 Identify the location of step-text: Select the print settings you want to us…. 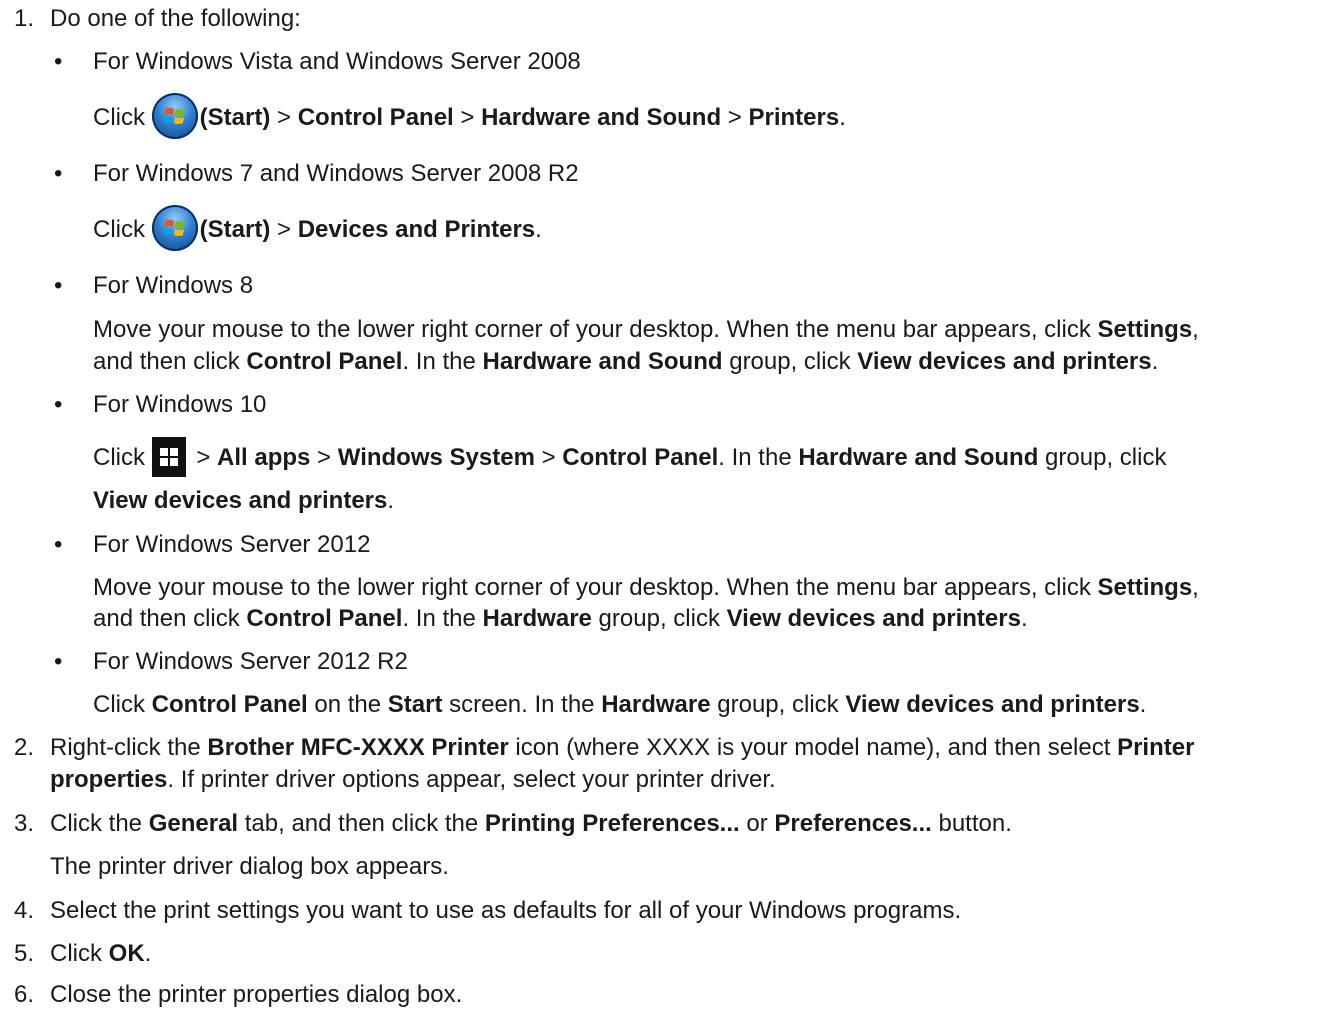
(506, 910).